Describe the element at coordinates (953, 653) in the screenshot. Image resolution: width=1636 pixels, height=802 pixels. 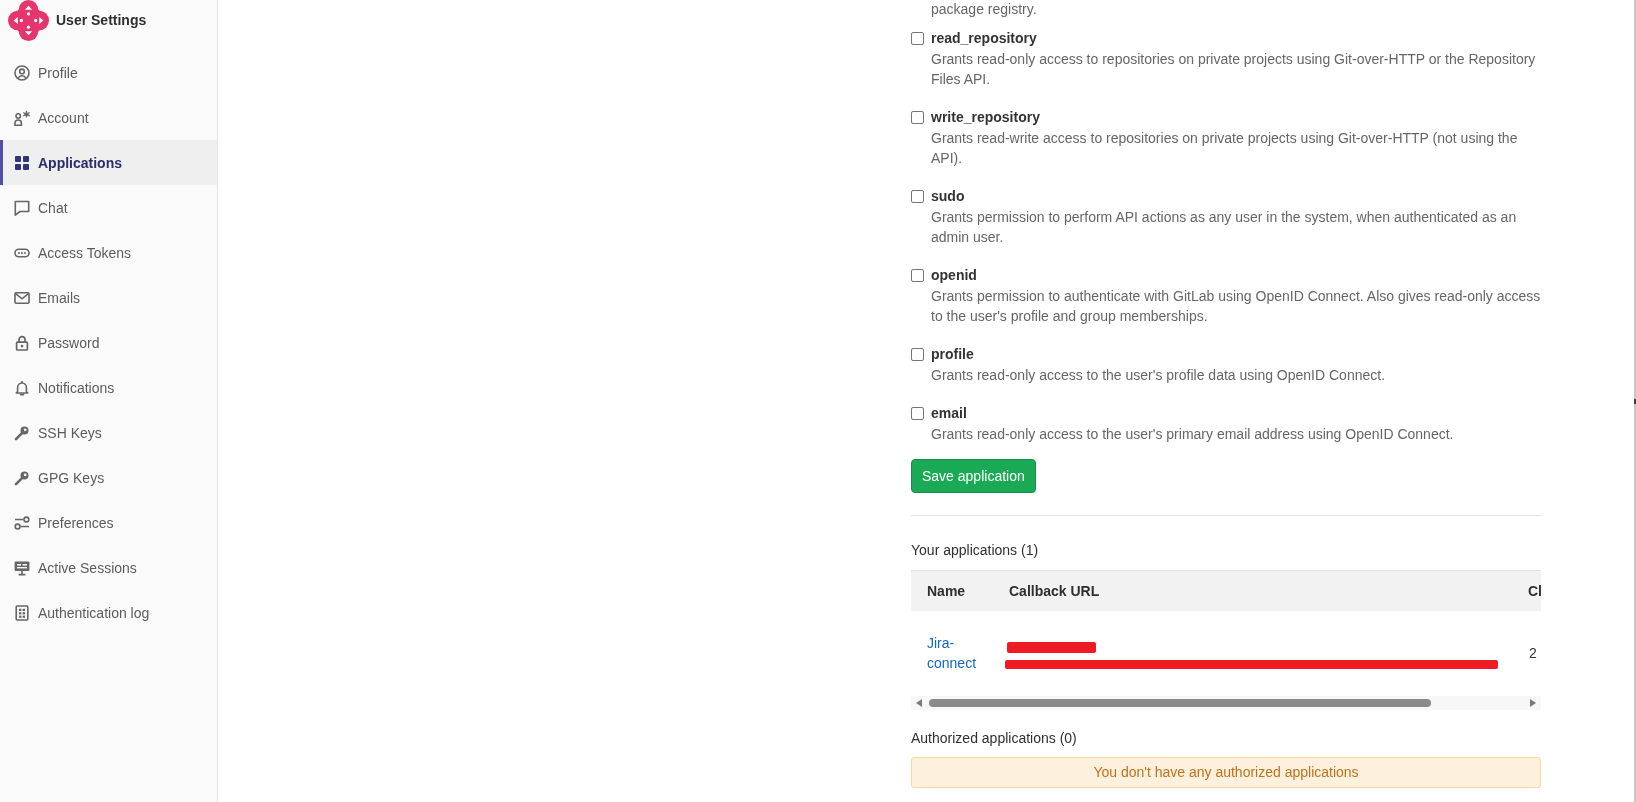
I see `app-name-link: Jira-connect` at that location.